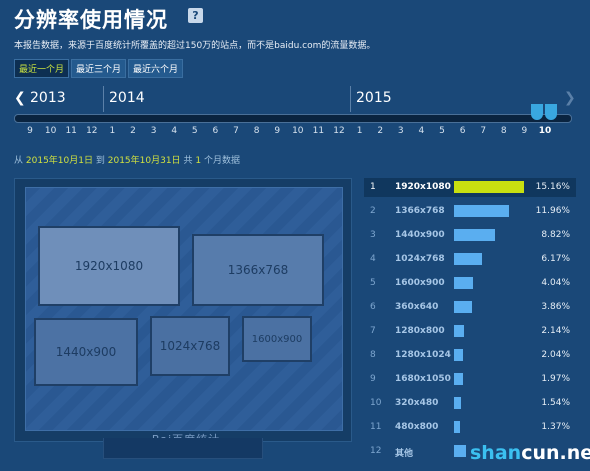  Describe the element at coordinates (552, 211) in the screenshot. I see `share-percent: 11.96%` at that location.